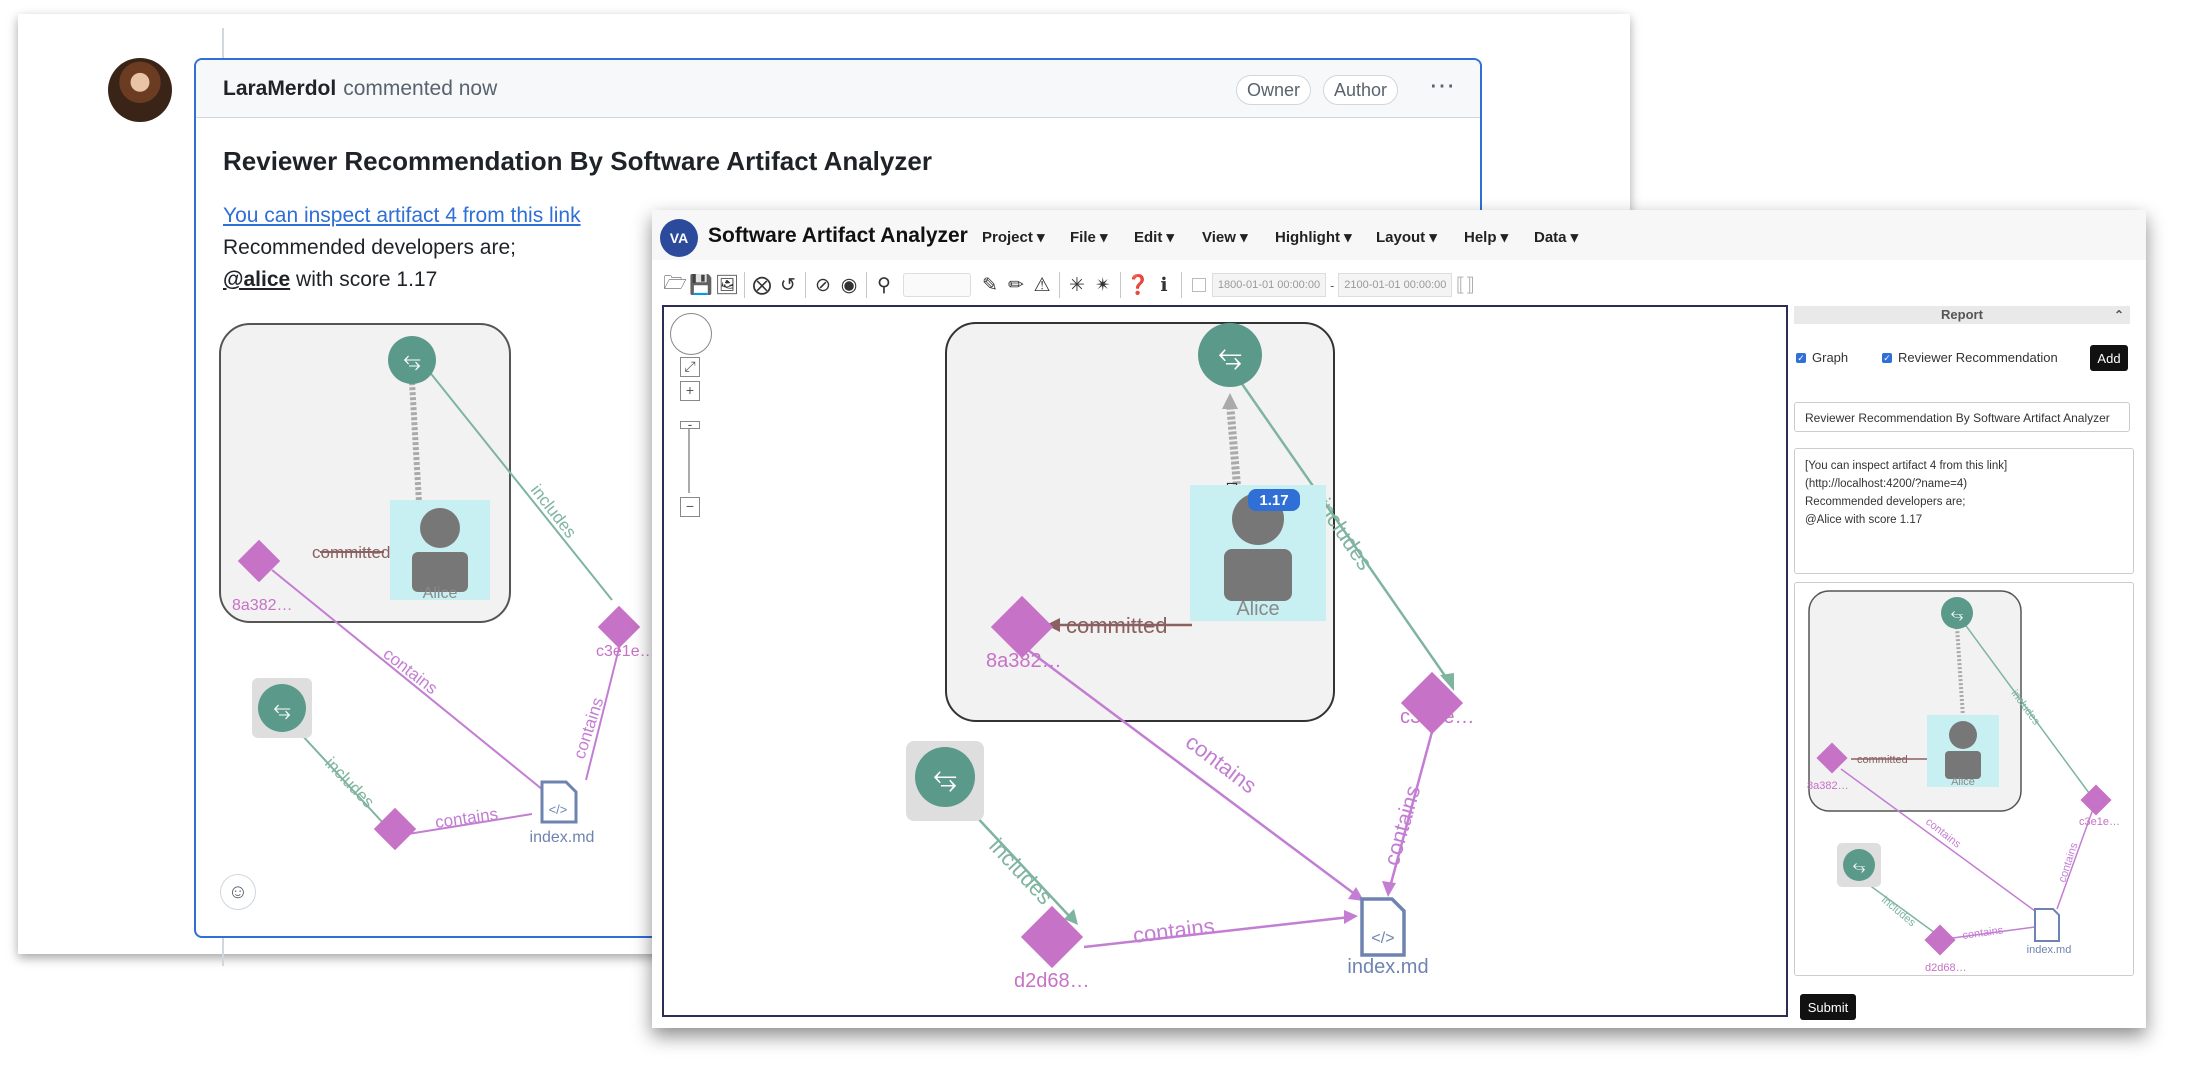  Describe the element at coordinates (937, 285) in the screenshot. I see `search-input` at that location.